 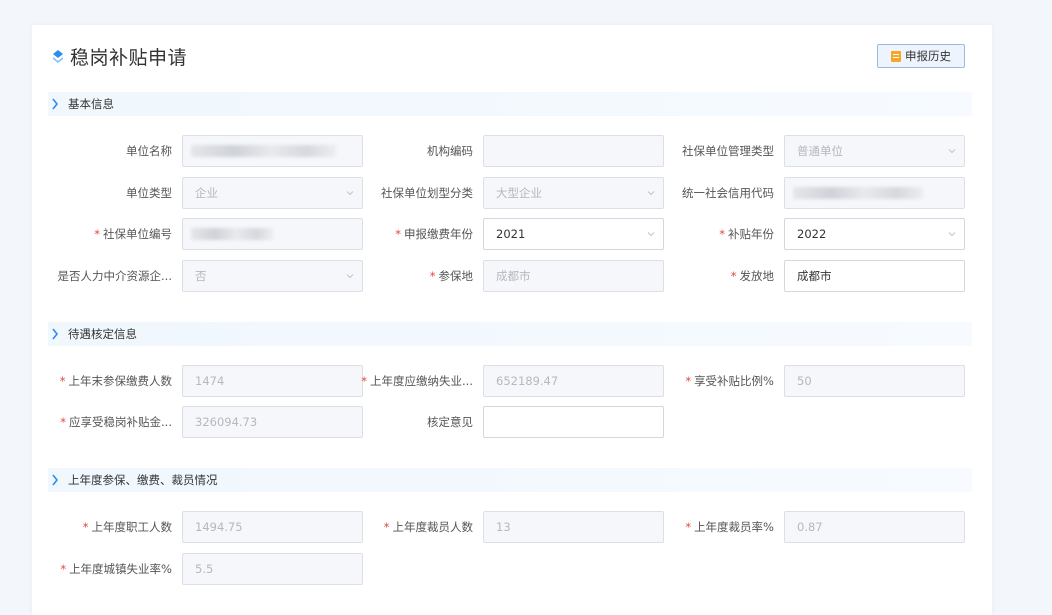 I want to click on issue-place-label: * 发放地, so click(x=752, y=276).